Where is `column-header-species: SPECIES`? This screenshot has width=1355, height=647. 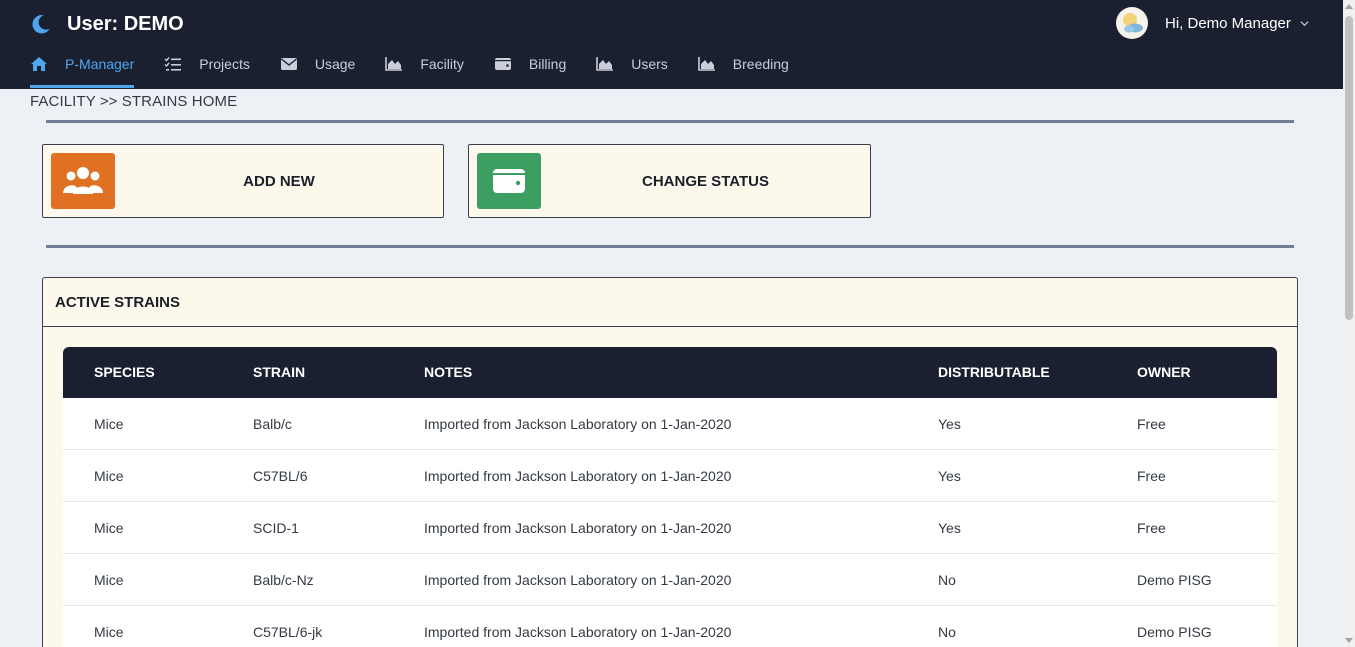
column-header-species: SPECIES is located at coordinates (124, 372).